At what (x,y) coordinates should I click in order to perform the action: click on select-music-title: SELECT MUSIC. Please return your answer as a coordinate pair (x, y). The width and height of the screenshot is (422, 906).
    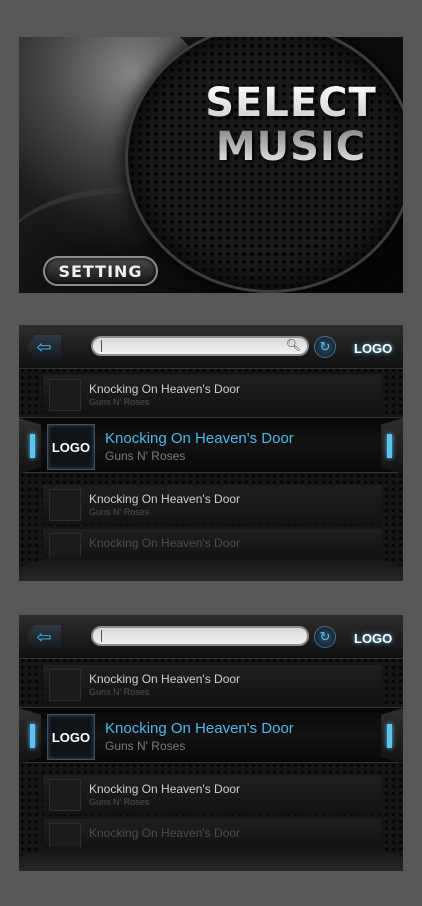
    Looking at the image, I should click on (291, 125).